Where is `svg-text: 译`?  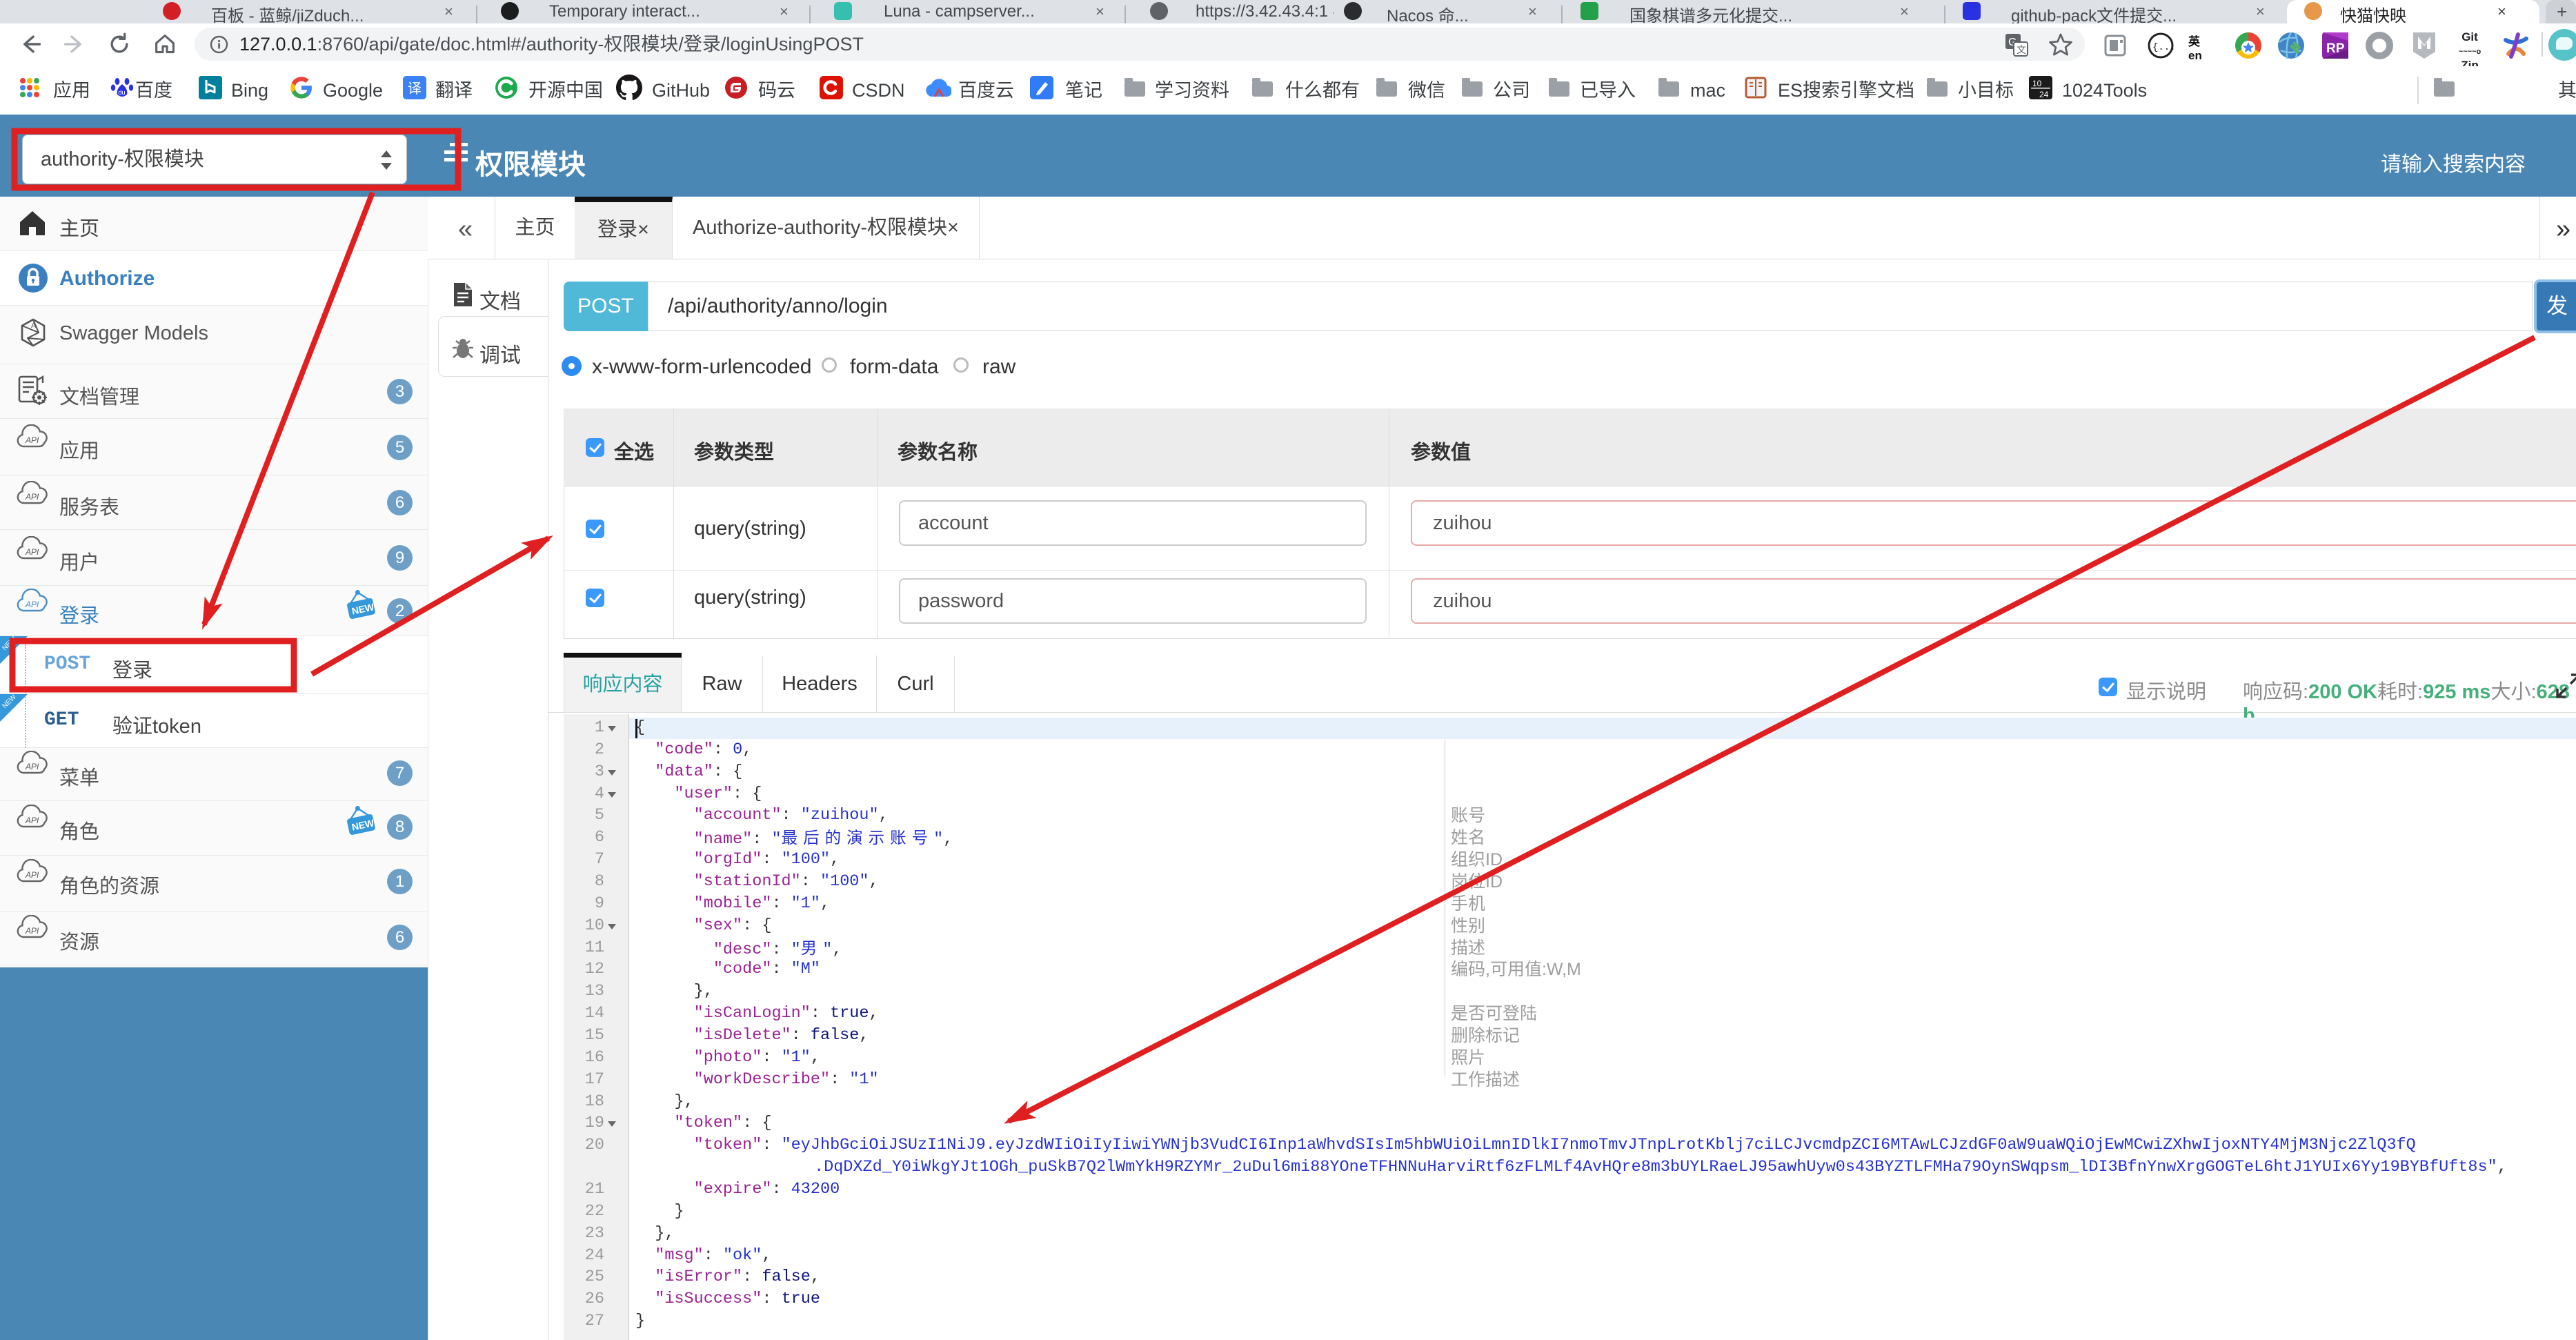 svg-text: 译 is located at coordinates (415, 89).